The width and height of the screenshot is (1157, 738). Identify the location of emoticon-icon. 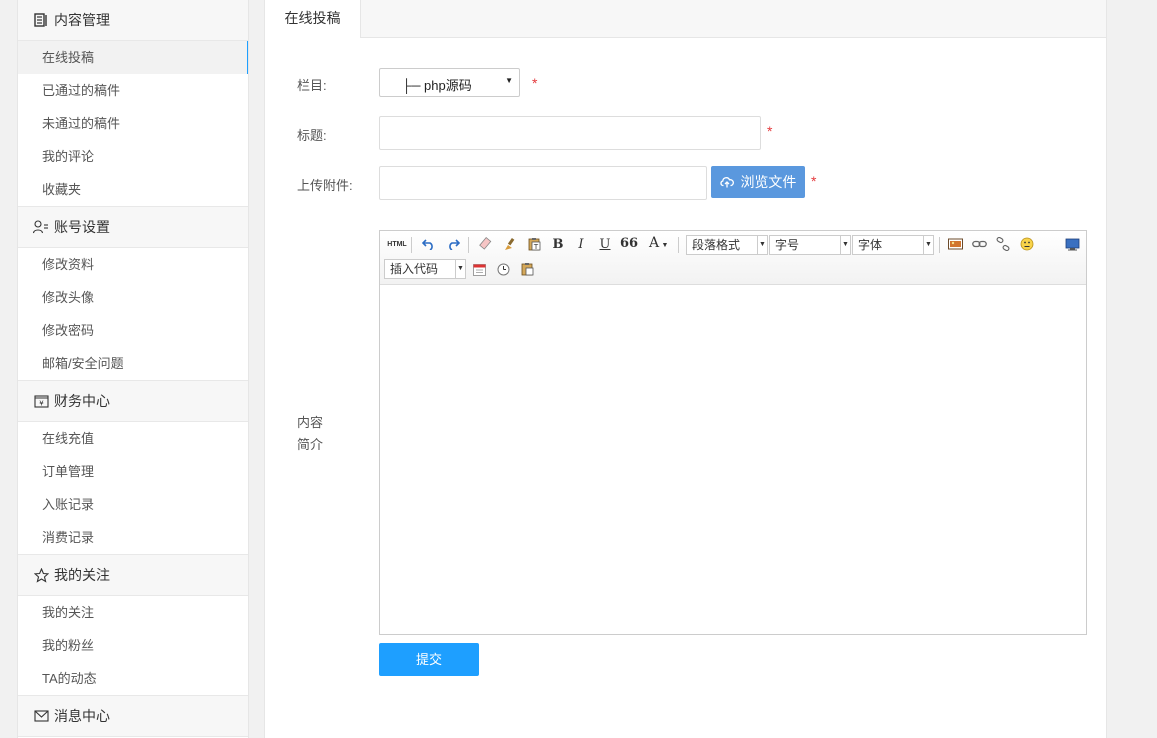
(1027, 244).